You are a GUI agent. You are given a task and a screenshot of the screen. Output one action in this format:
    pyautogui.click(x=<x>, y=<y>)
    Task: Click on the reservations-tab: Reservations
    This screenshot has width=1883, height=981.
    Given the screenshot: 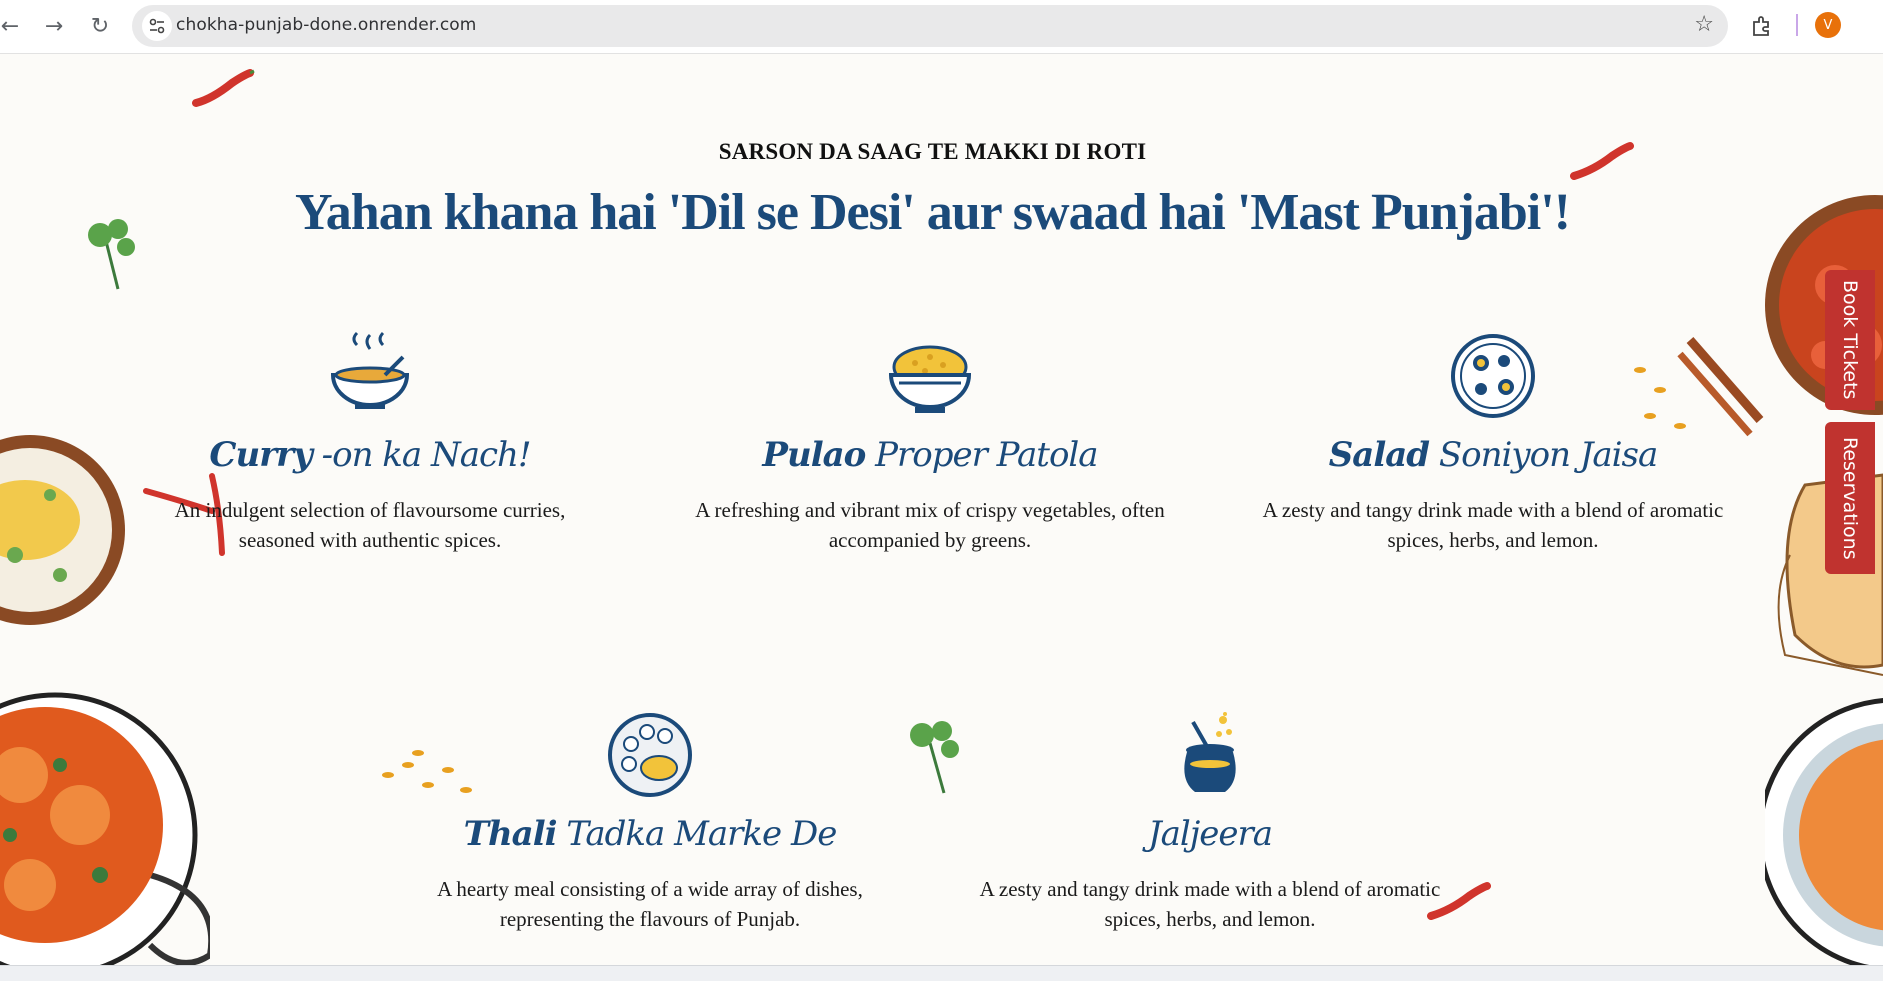 What is the action you would take?
    pyautogui.click(x=1850, y=498)
    